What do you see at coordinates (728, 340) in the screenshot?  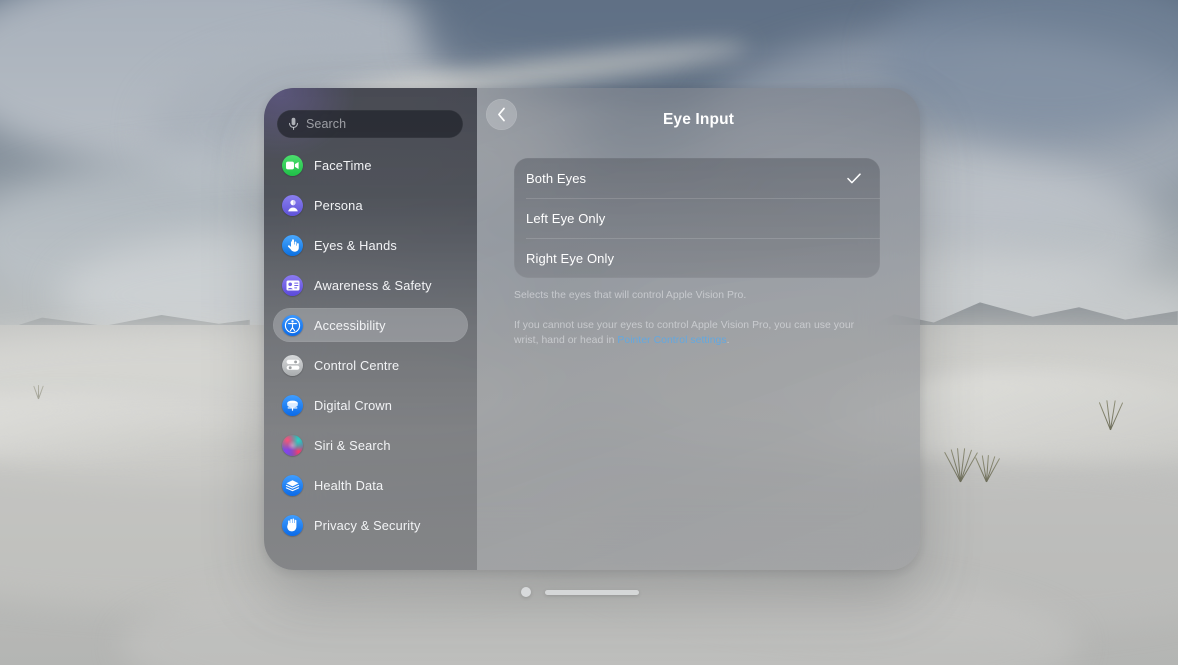 I see `footnote-text-after: .` at bounding box center [728, 340].